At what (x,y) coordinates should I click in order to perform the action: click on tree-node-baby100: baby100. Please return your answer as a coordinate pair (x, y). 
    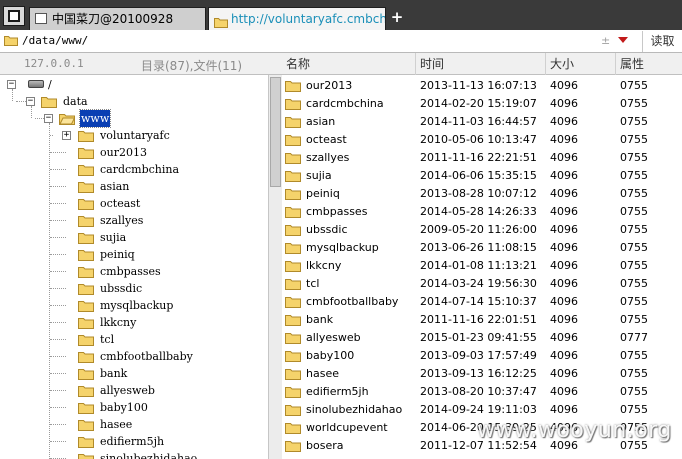
    Looking at the image, I should click on (155, 407).